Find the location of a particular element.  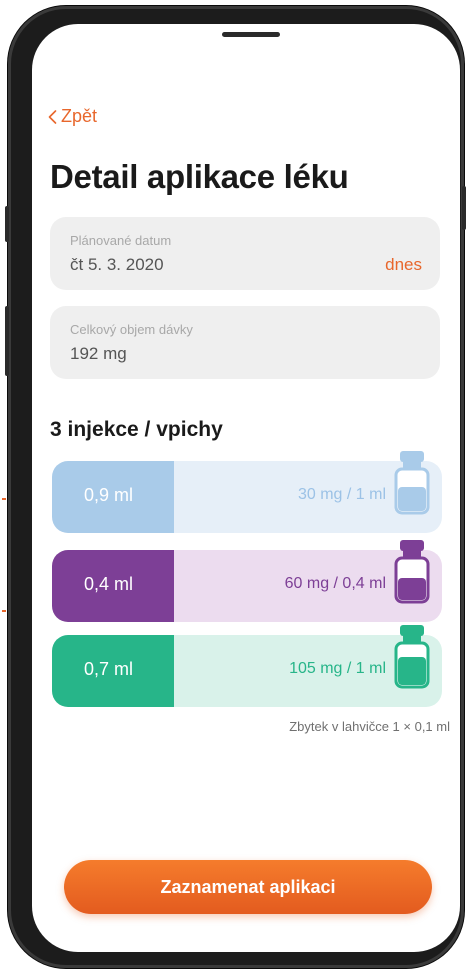

speaker is located at coordinates (251, 34).